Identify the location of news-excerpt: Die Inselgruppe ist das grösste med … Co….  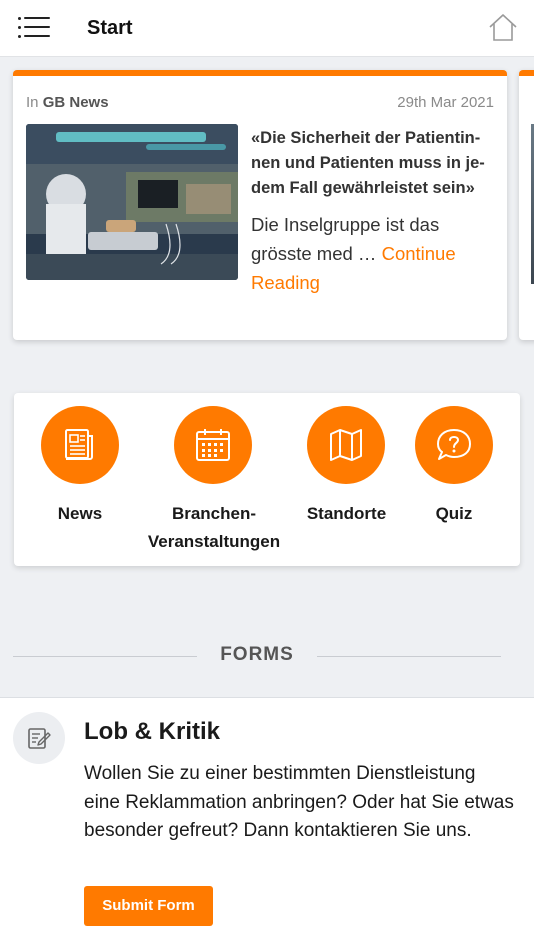
(373, 253).